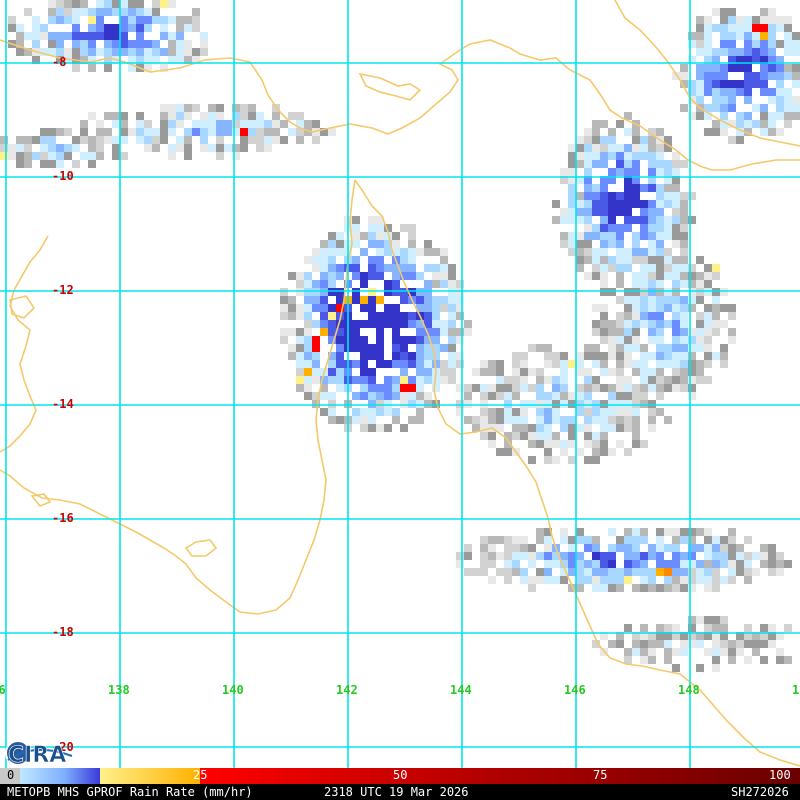 The height and width of the screenshot is (800, 800). What do you see at coordinates (575, 690) in the screenshot?
I see `longitude-label: 146` at bounding box center [575, 690].